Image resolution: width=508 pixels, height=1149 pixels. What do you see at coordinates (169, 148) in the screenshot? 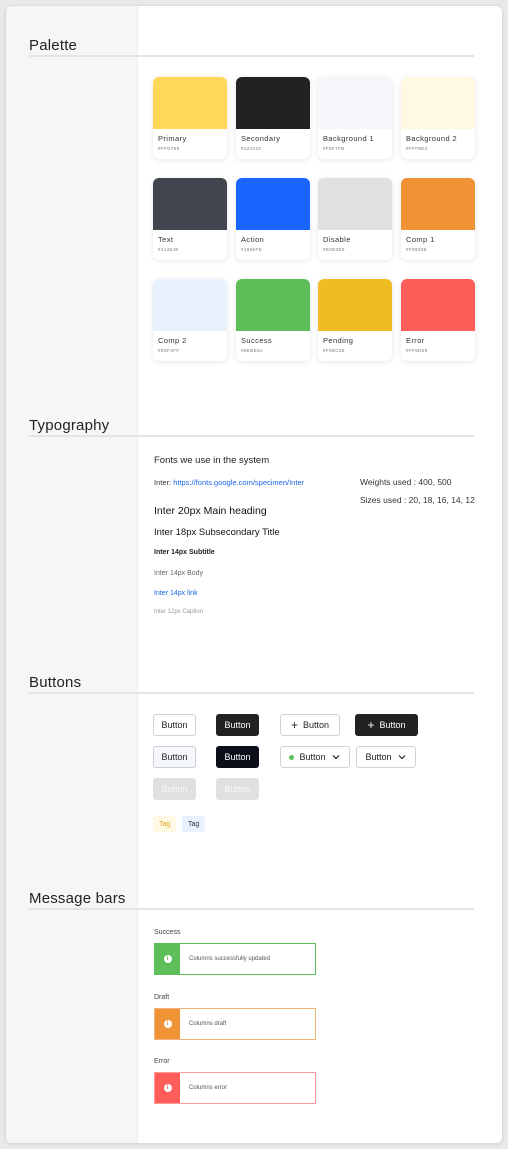
I see `swatch-hex: #FFD759` at bounding box center [169, 148].